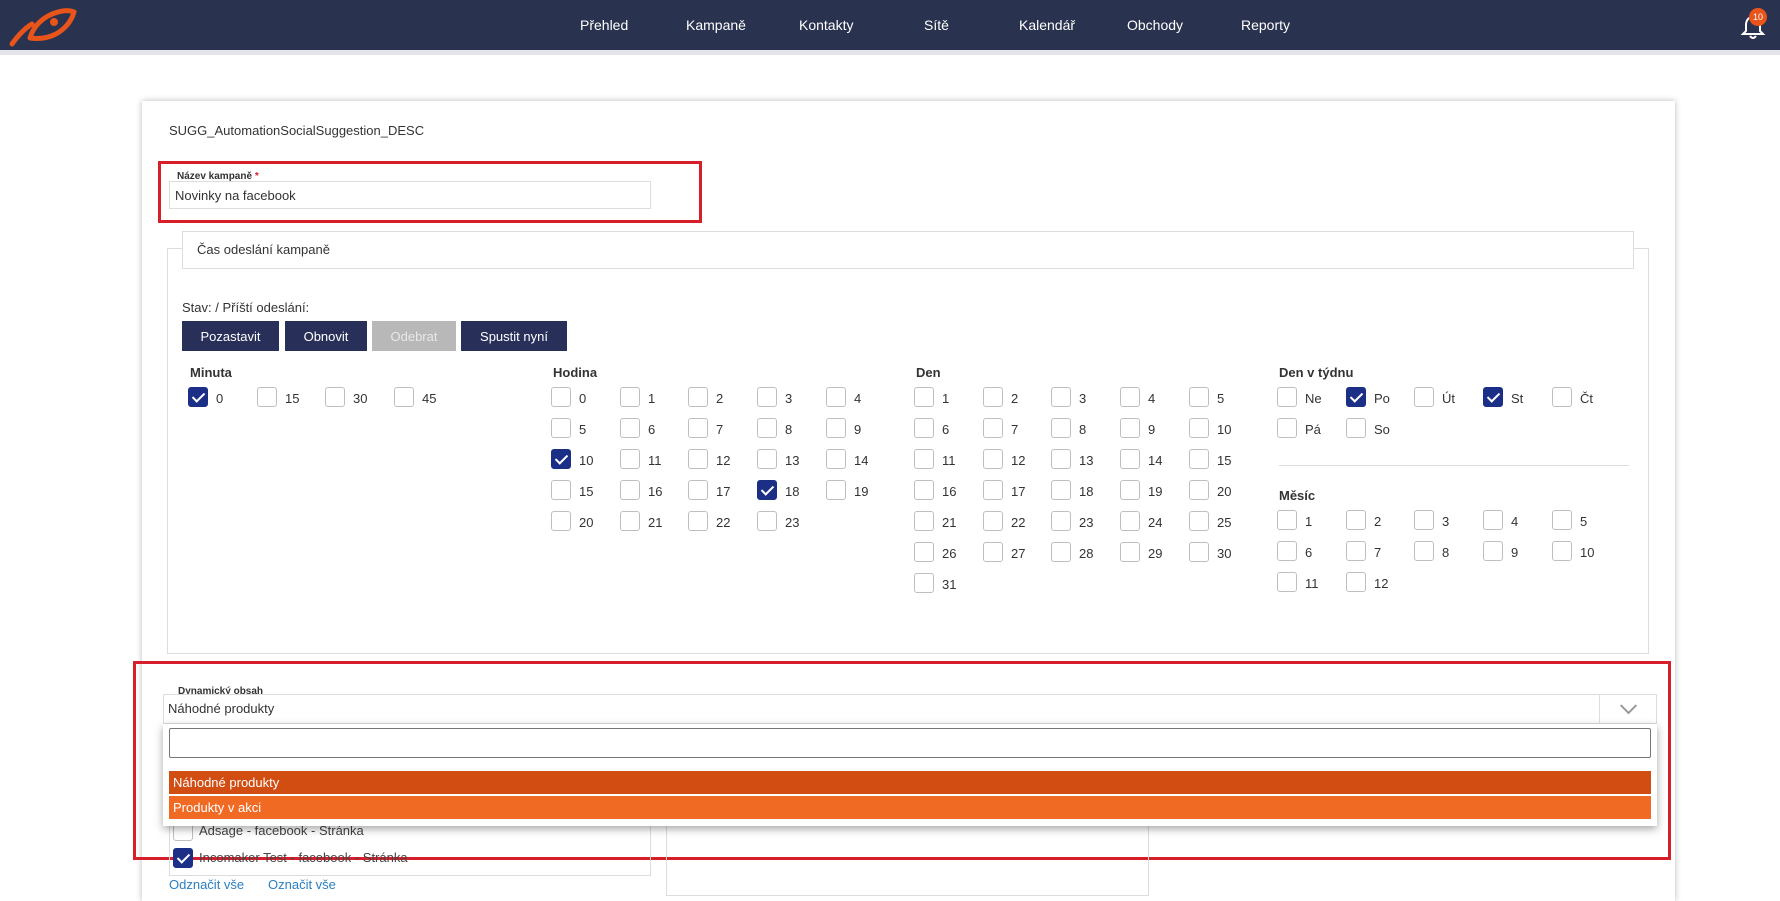 This screenshot has height=901, width=1780. Describe the element at coordinates (907, 861) in the screenshot. I see `message-textarea` at that location.